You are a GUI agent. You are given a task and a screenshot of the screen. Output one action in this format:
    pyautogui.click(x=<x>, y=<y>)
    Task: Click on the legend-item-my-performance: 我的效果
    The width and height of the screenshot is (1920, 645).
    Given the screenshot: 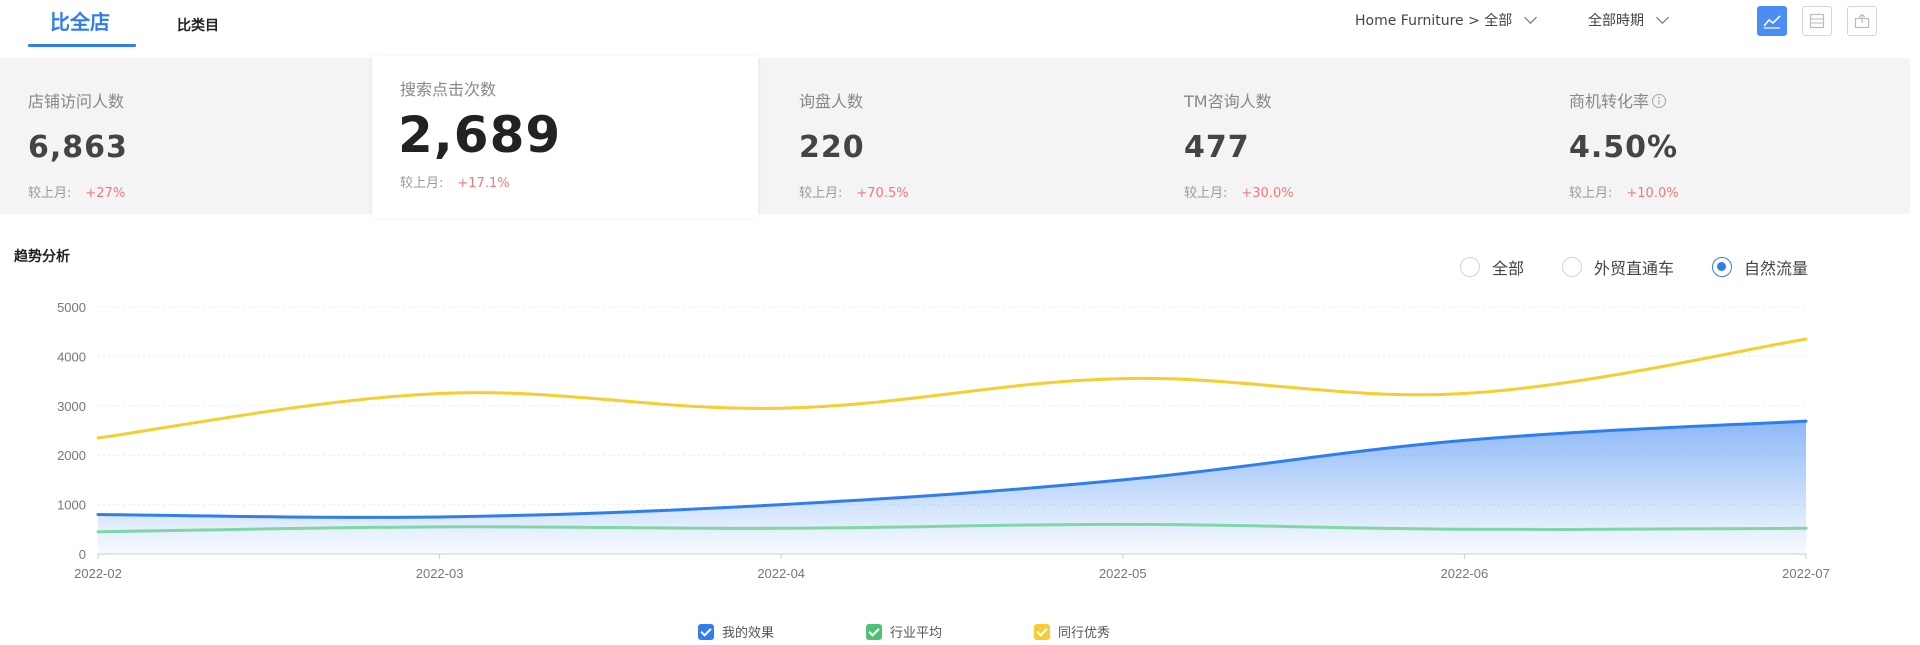 What is the action you would take?
    pyautogui.click(x=736, y=631)
    